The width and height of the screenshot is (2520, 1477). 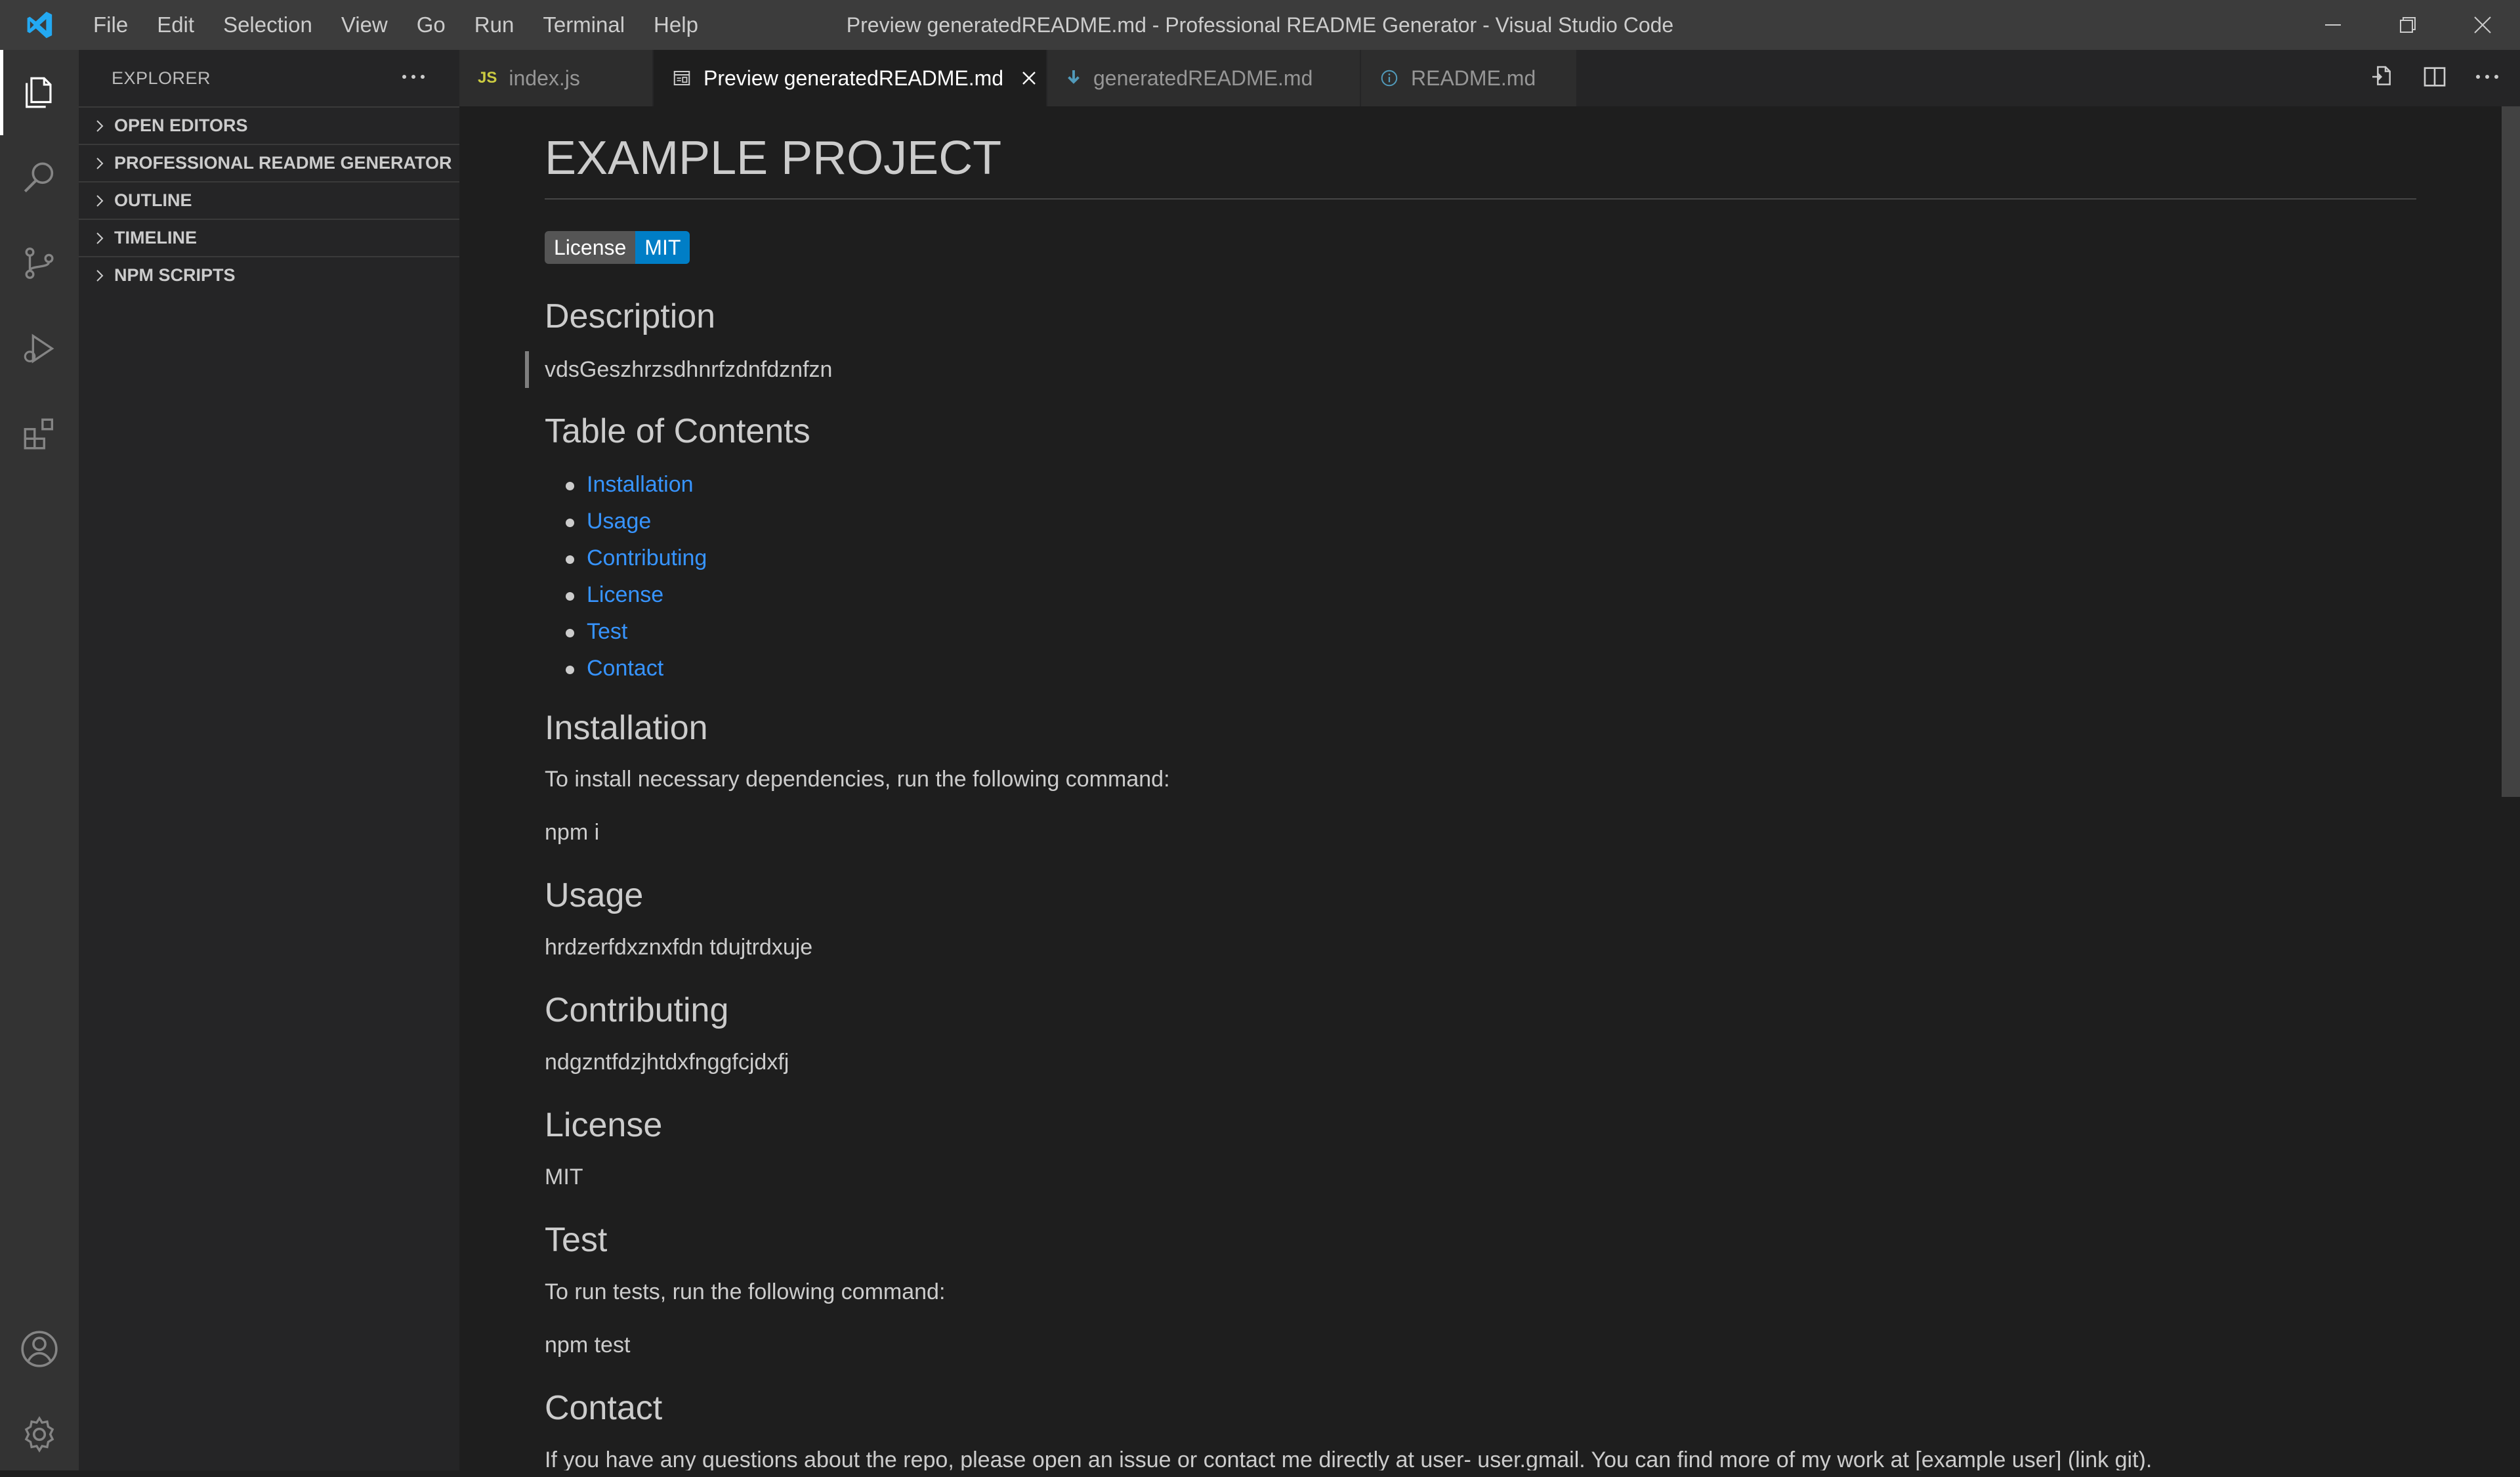 I want to click on markdown-icon, so click(x=1074, y=78).